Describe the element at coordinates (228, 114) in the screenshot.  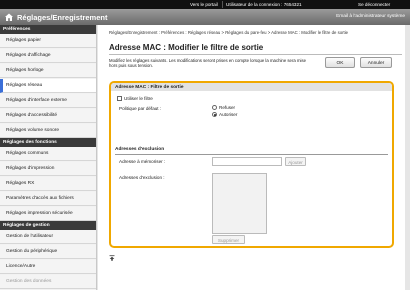
I see `policy-allow-label: Autoriser` at that location.